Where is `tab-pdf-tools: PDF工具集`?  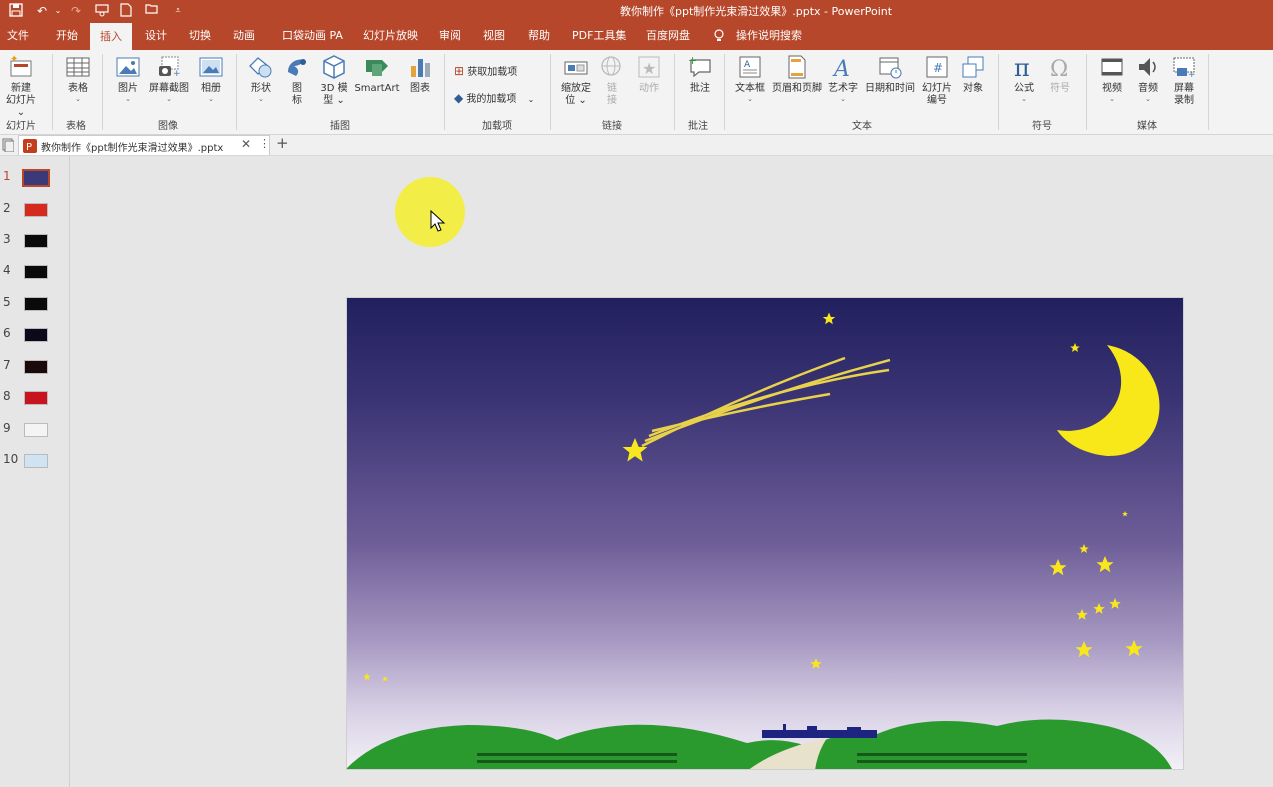 tab-pdf-tools: PDF工具集 is located at coordinates (599, 36).